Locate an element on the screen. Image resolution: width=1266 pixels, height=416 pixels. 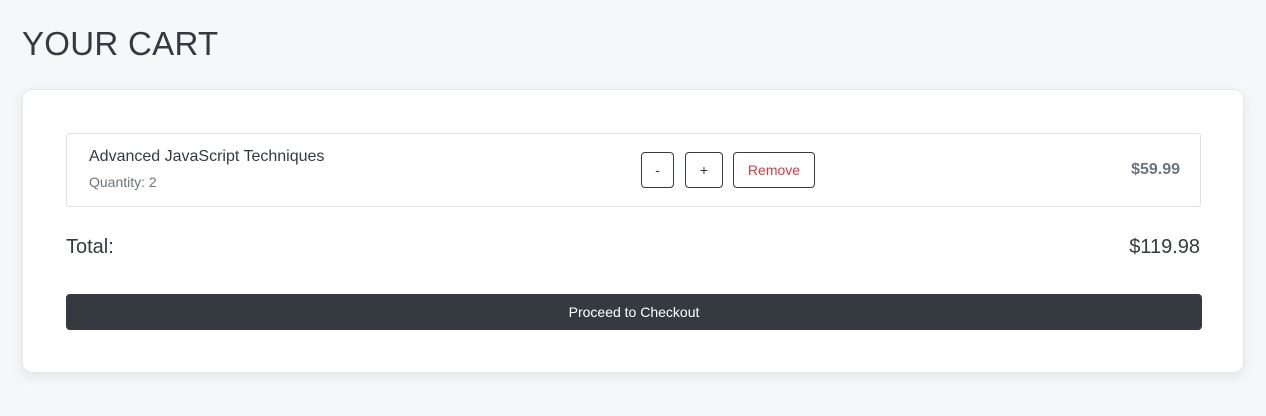
remove-item-button: Remove is located at coordinates (774, 170).